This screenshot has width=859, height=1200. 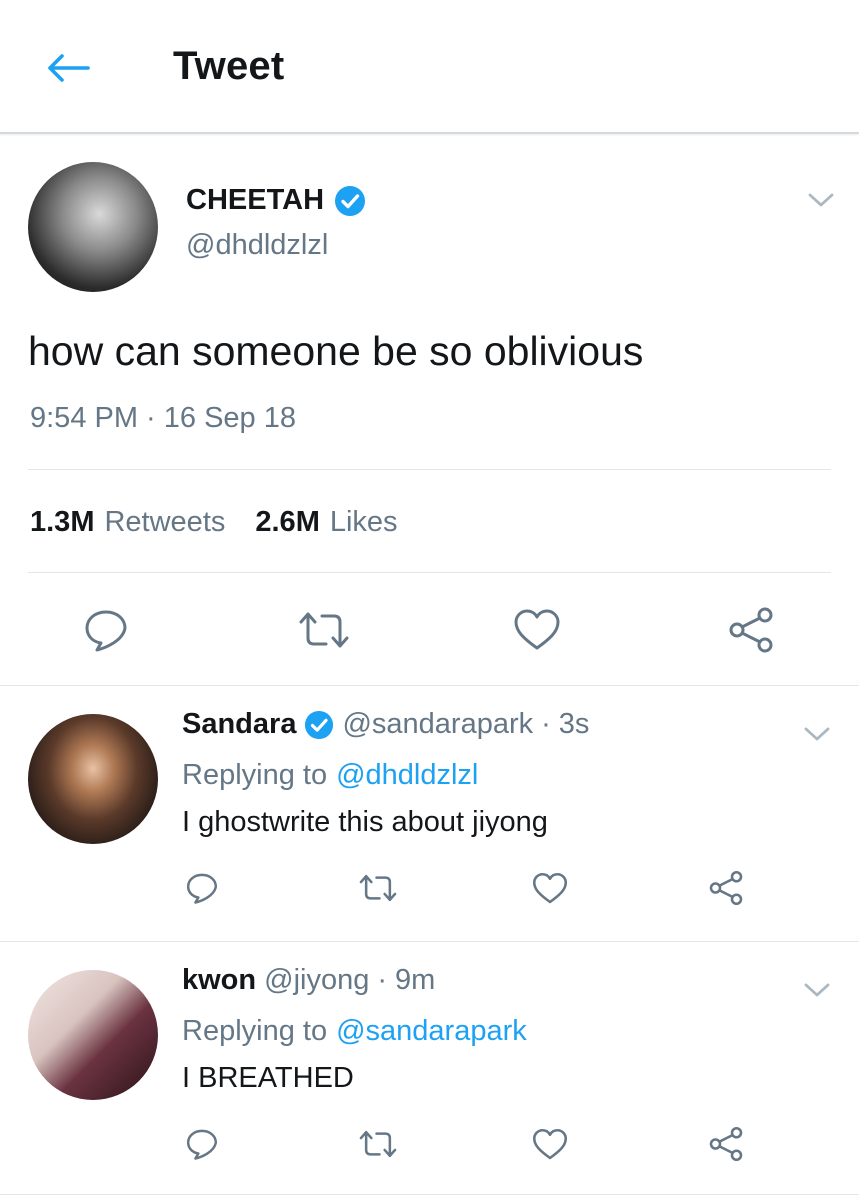 I want to click on top-app-bar: Tweet, so click(x=429, y=67).